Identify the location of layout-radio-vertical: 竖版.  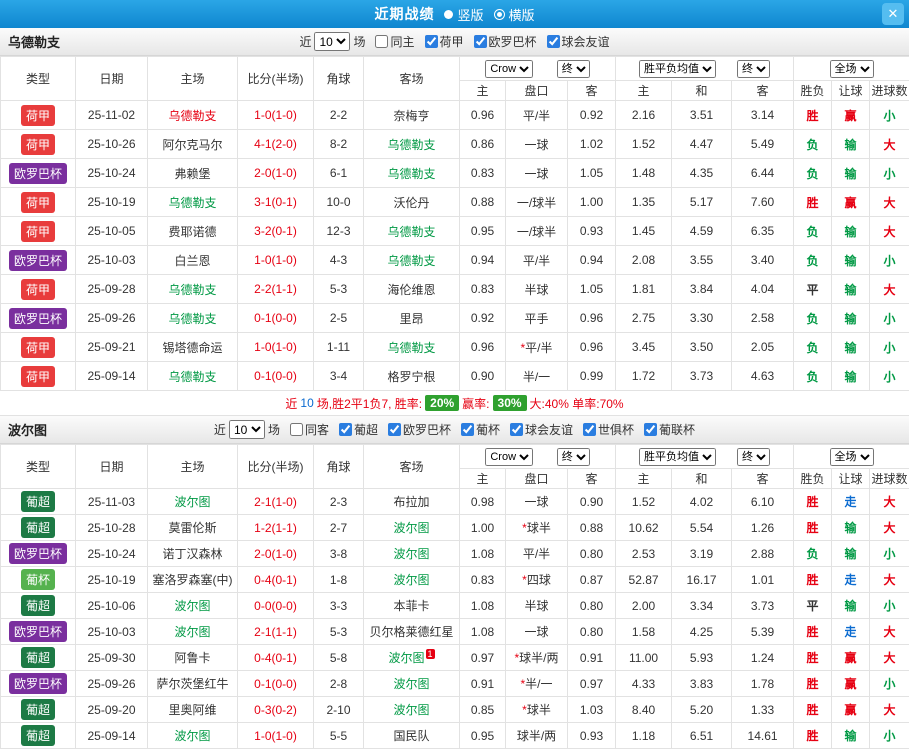
(464, 14).